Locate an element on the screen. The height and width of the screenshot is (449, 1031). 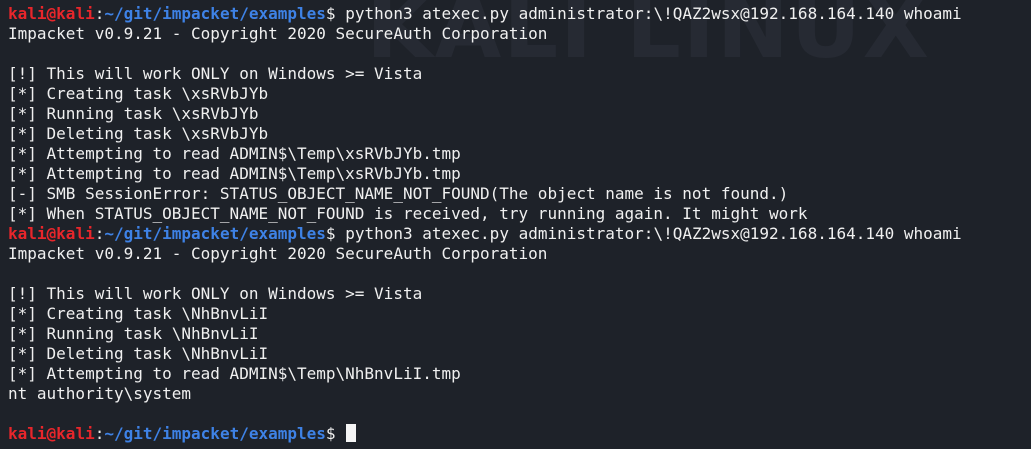
output-line: [*] Deleting task \NhBnvLiI is located at coordinates (138, 353).